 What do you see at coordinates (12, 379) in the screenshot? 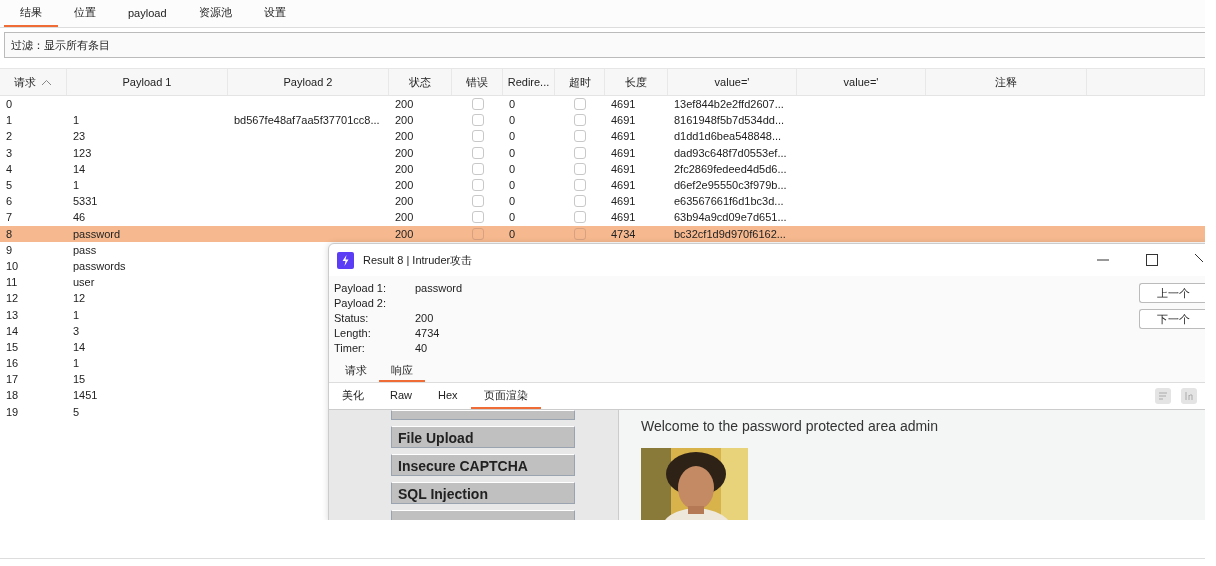
I see `table-cell: 17` at bounding box center [12, 379].